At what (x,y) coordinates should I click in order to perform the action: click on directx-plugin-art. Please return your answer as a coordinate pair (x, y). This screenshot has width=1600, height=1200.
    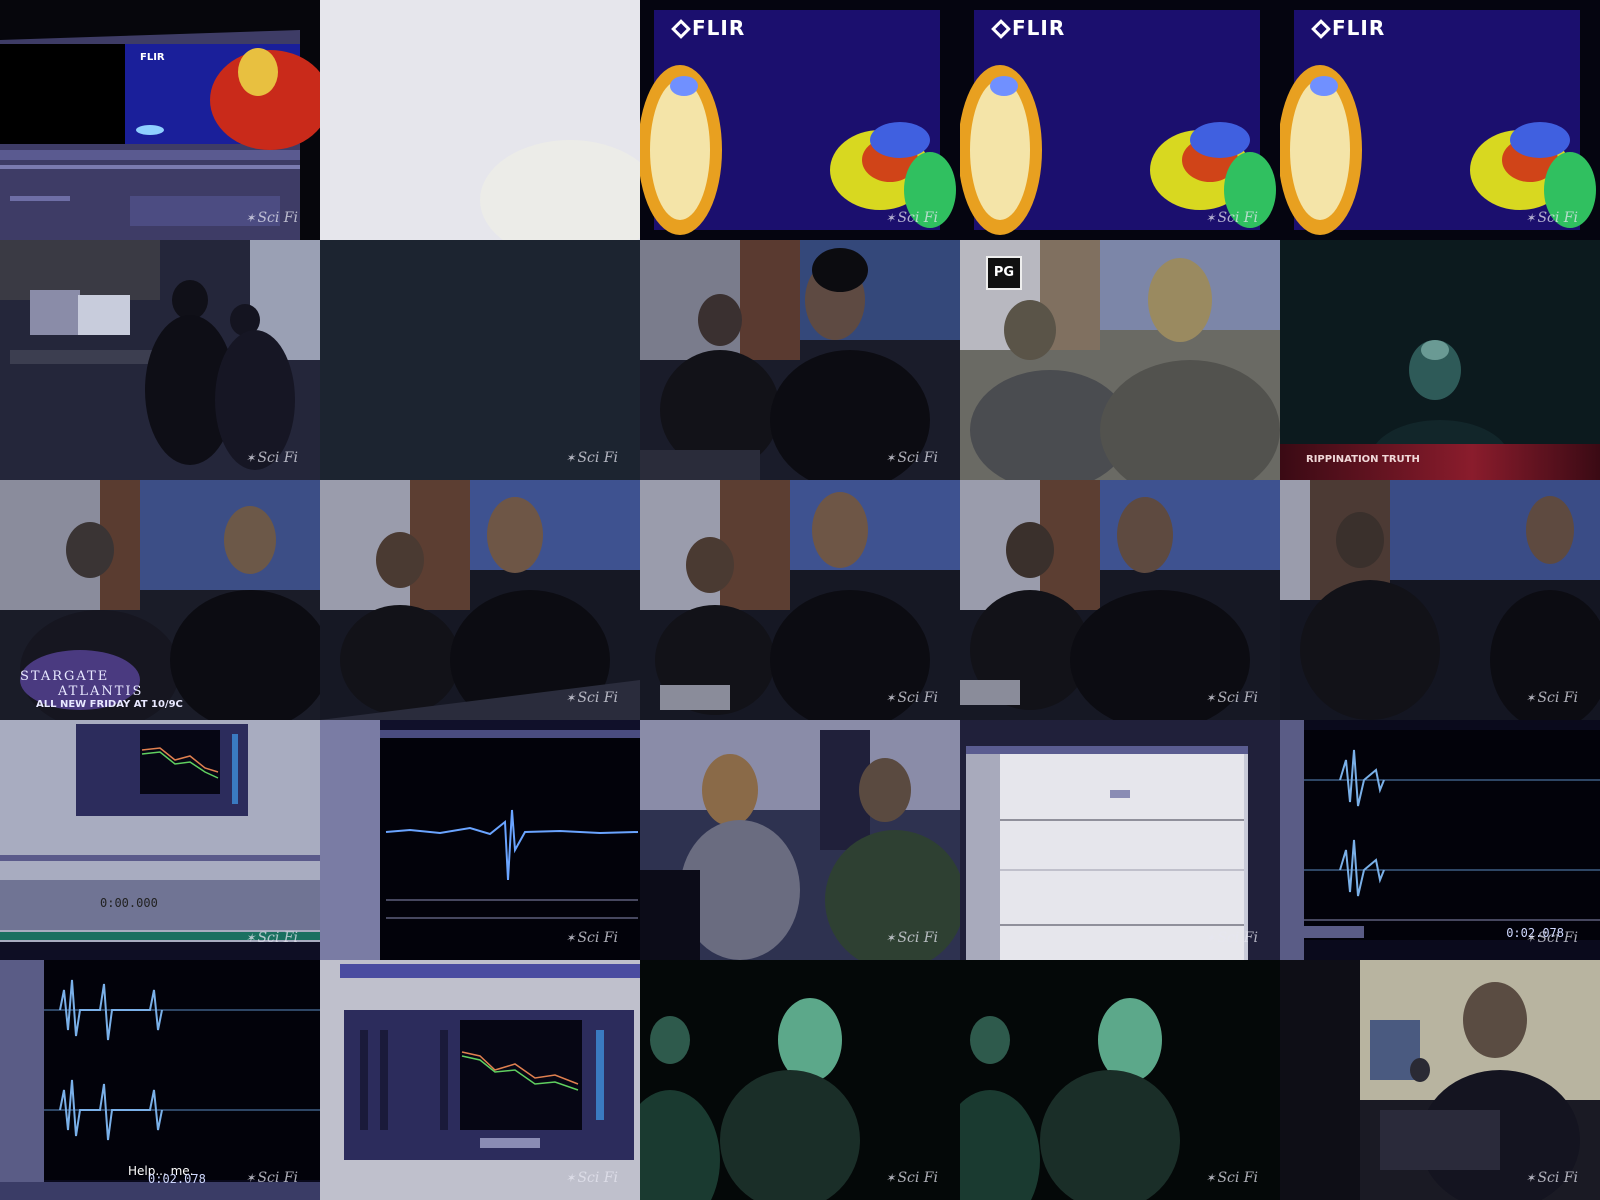
    Looking at the image, I should click on (480, 1080).